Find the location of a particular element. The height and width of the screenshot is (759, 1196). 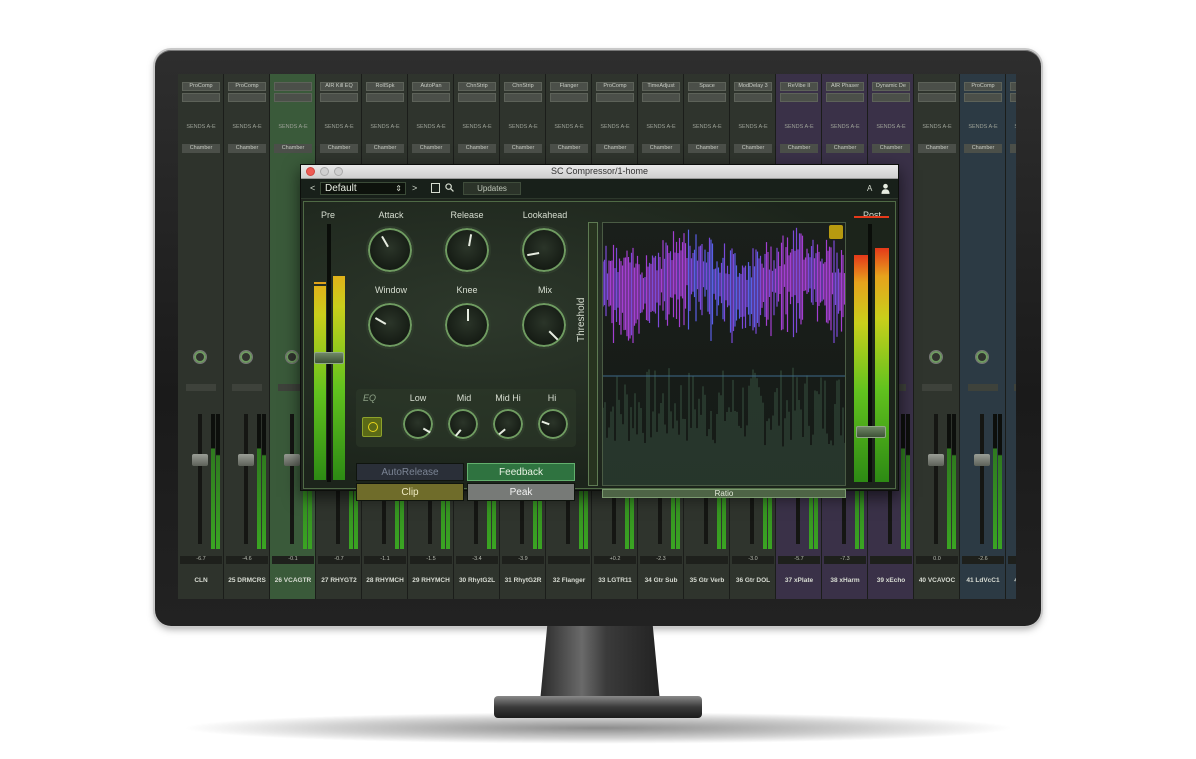

track-name: 26 VCAGTR is located at coordinates (293, 582).